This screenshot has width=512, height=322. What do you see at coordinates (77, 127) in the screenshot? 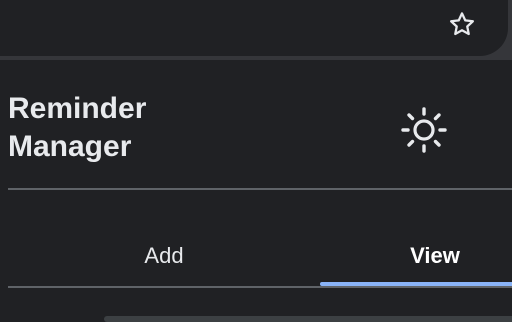
I see `page-title: Reminder Manager` at bounding box center [77, 127].